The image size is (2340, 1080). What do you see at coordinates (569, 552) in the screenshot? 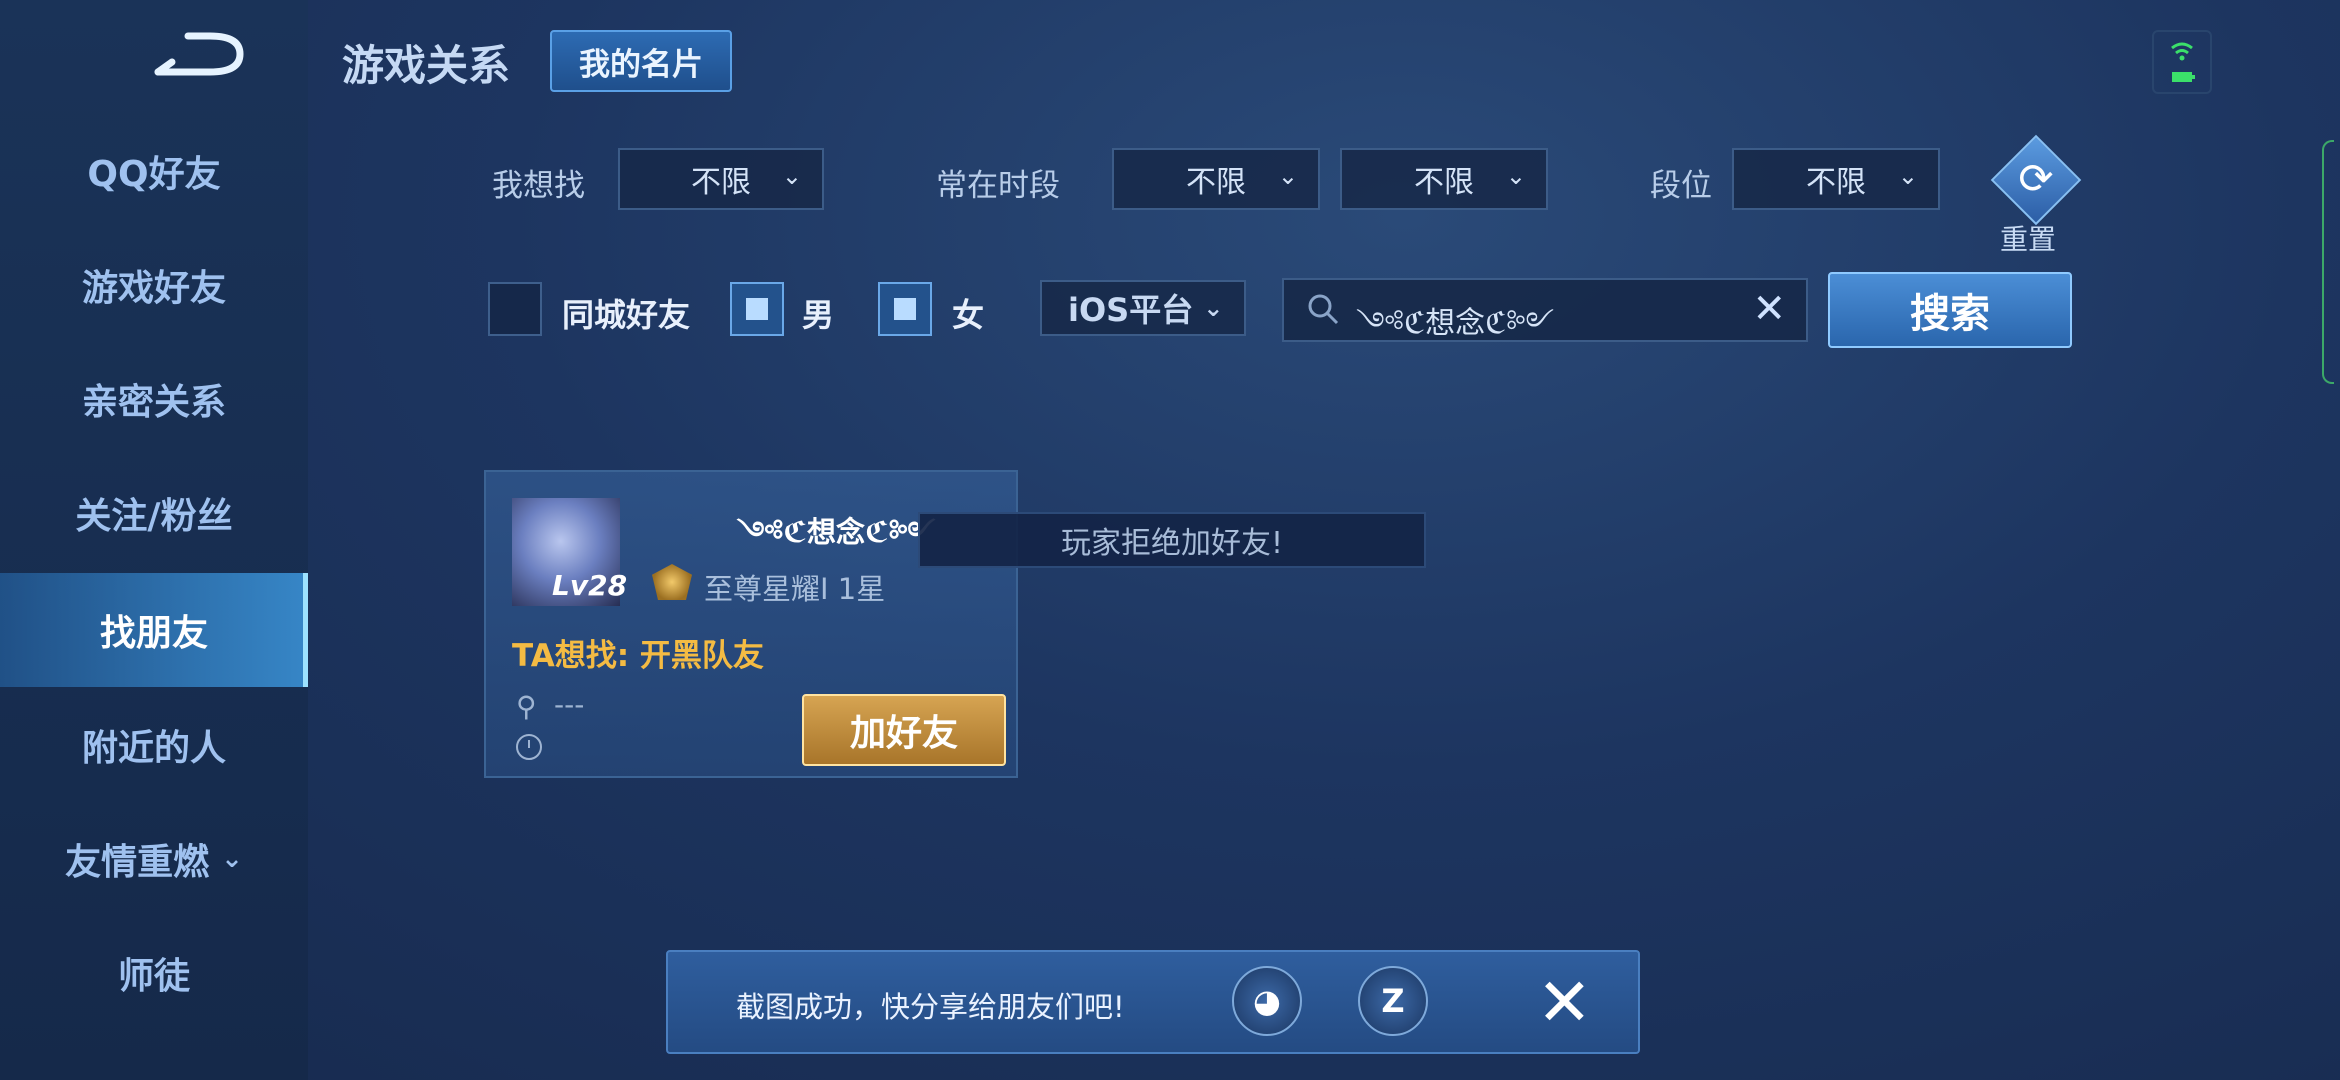
I see `avatar: Lv28` at bounding box center [569, 552].